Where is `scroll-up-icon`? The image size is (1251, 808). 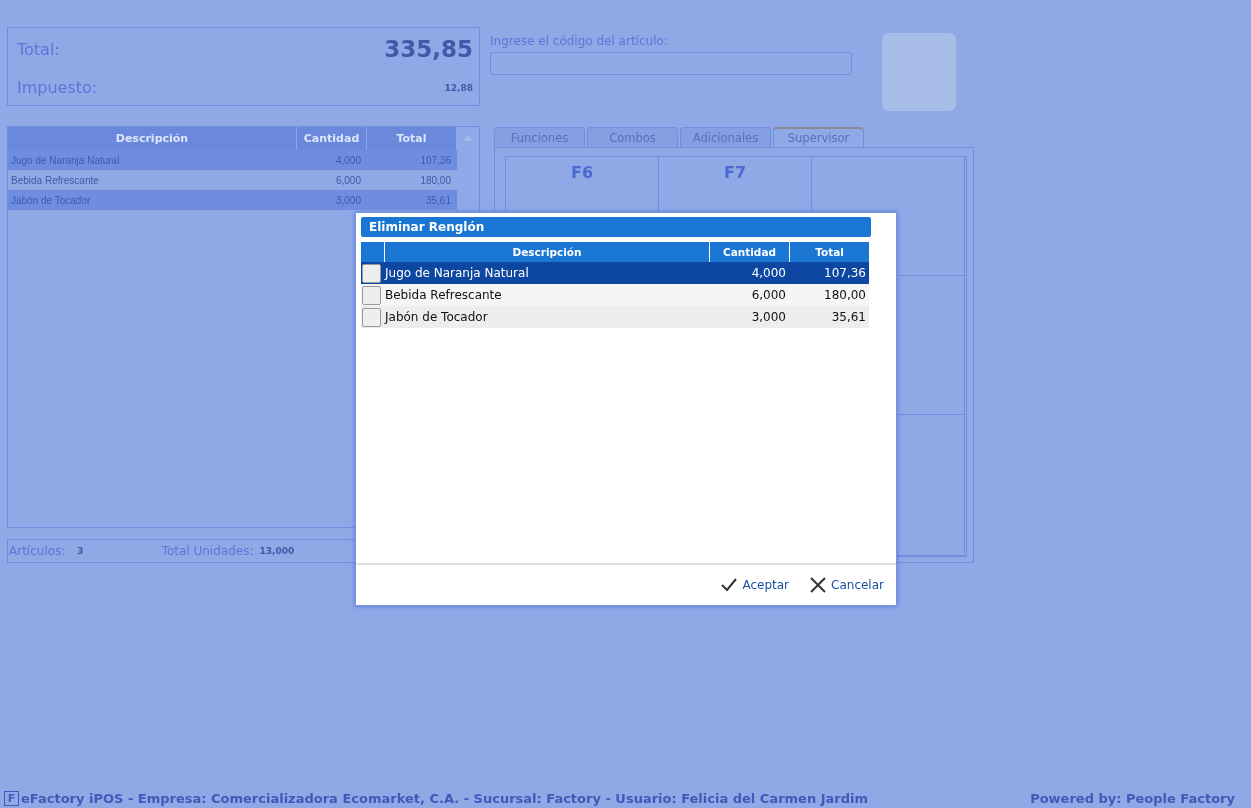
scroll-up-icon is located at coordinates (468, 138).